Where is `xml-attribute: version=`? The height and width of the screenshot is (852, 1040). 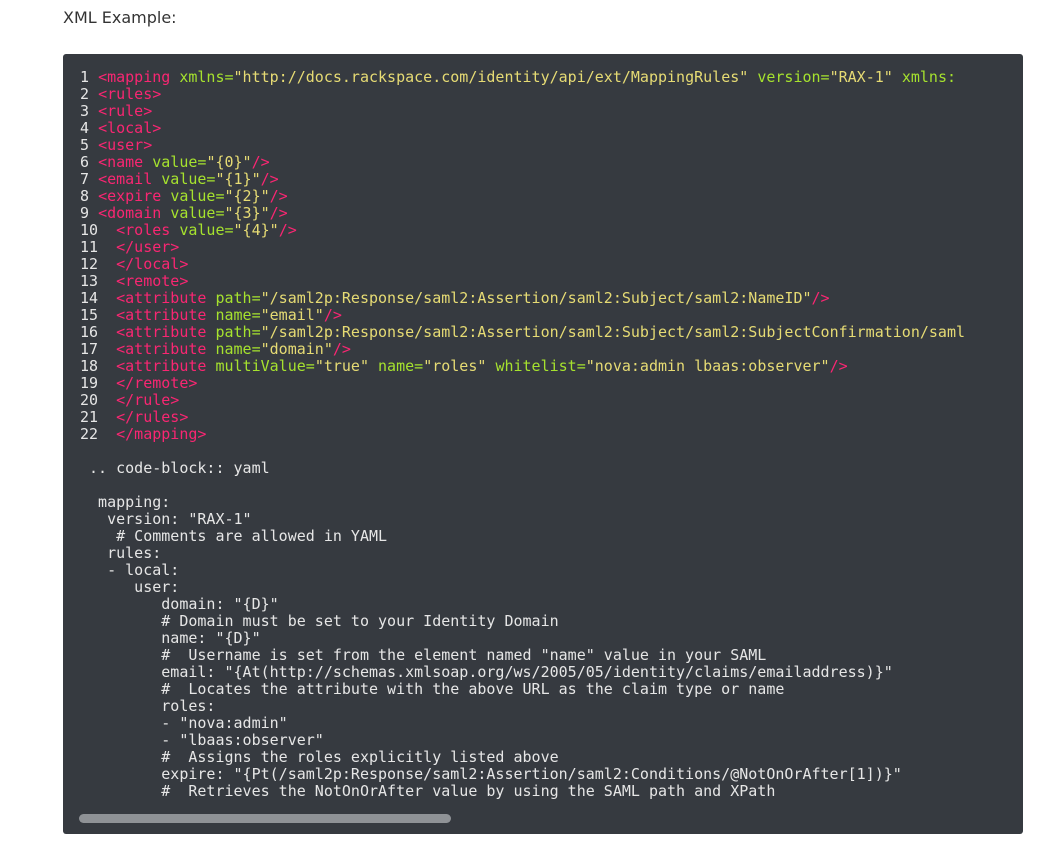
xml-attribute: version= is located at coordinates (793, 77).